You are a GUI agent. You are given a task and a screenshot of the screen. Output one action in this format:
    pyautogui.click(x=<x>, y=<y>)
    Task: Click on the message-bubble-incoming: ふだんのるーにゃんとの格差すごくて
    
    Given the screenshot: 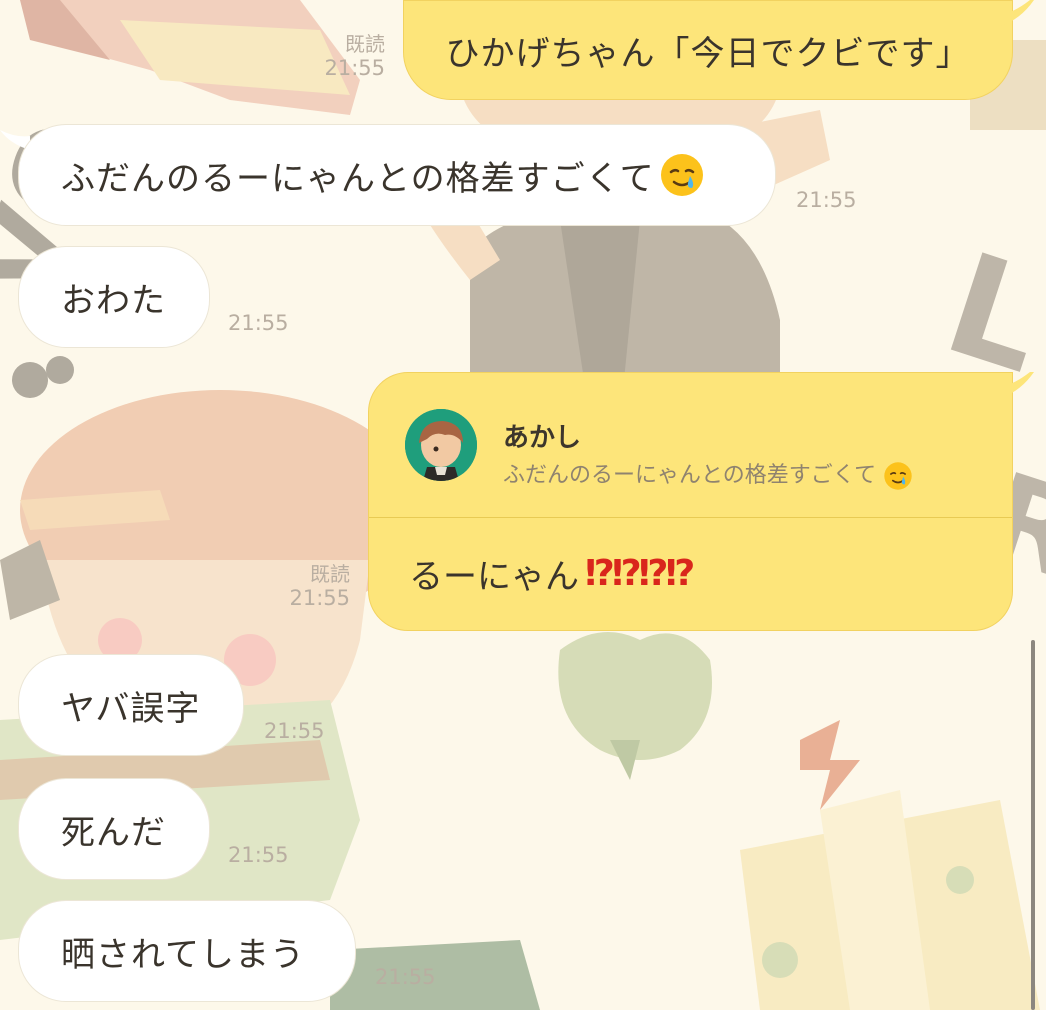 What is the action you would take?
    pyautogui.click(x=397, y=175)
    